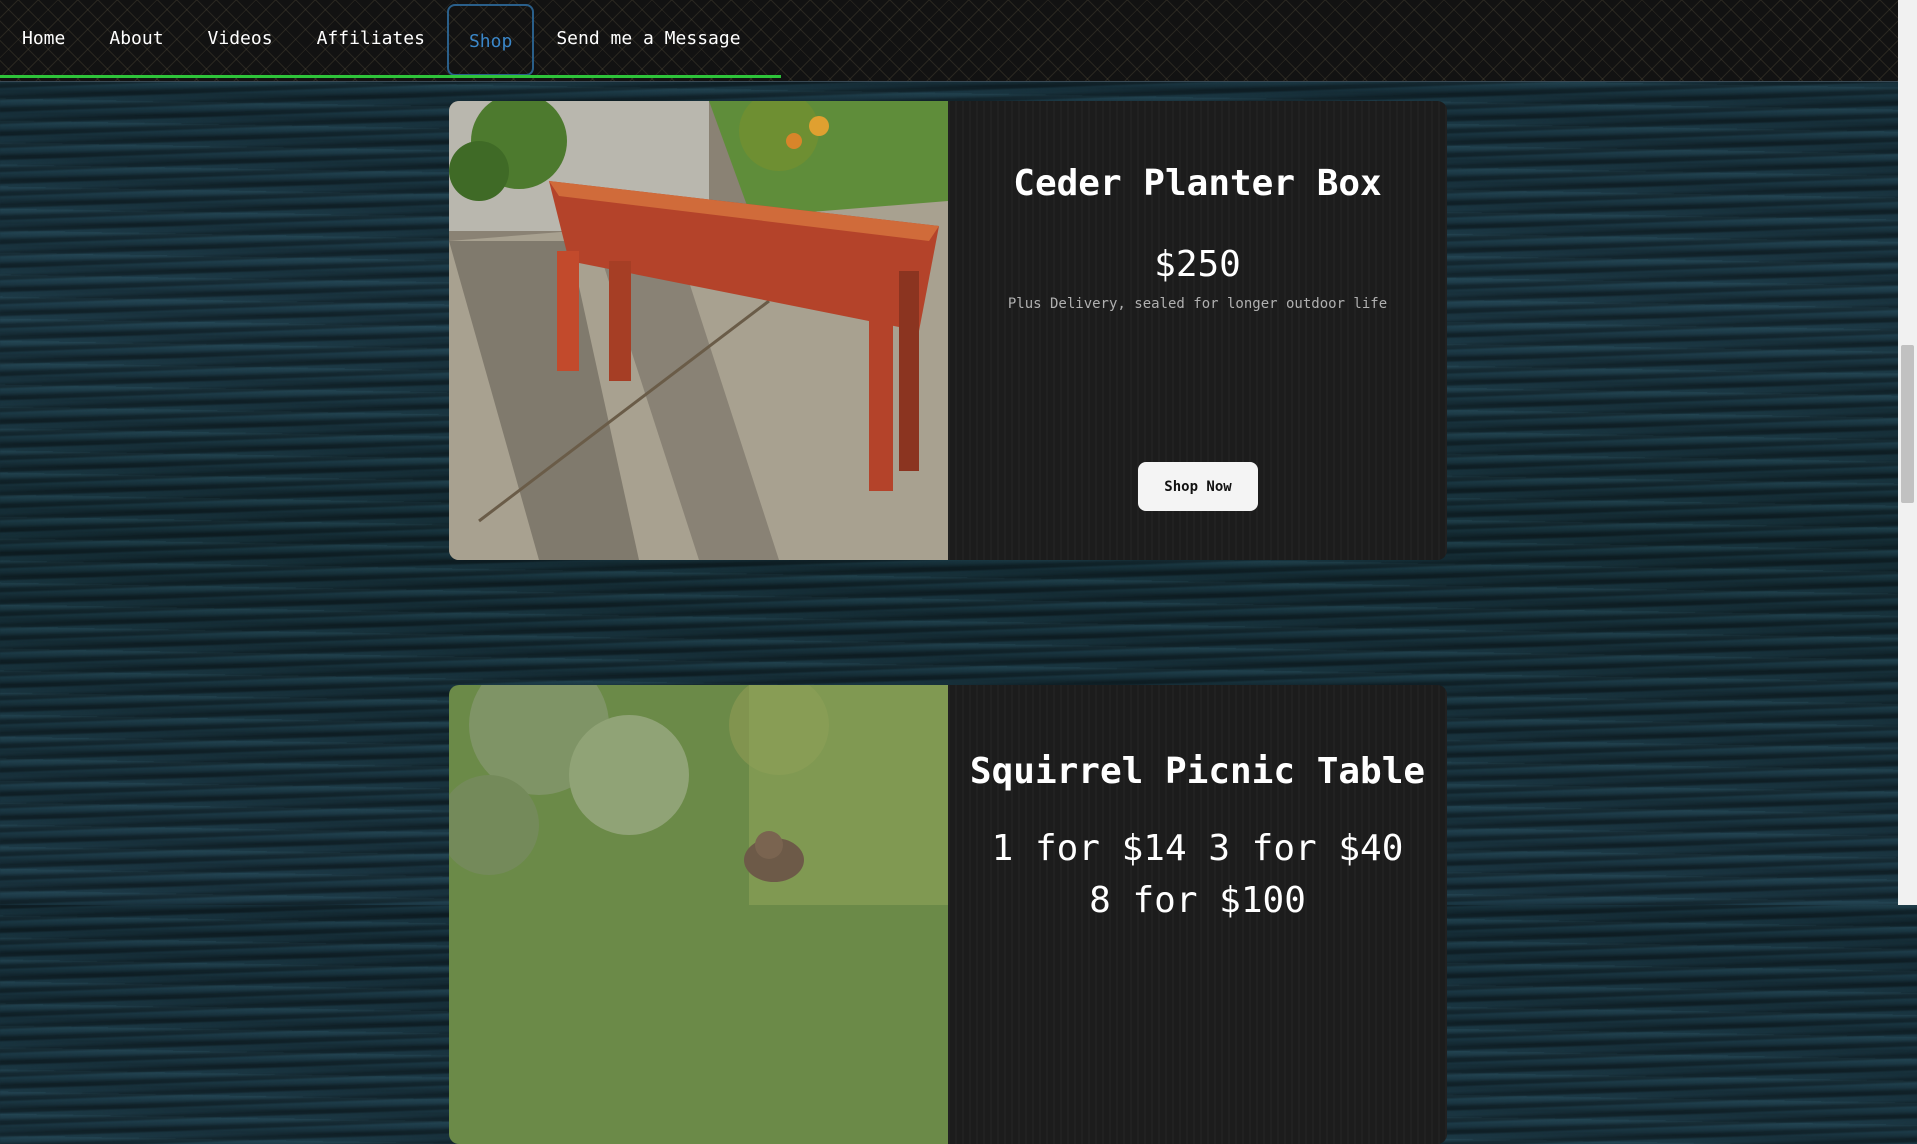 The height and width of the screenshot is (1144, 1917). Describe the element at coordinates (240, 39) in the screenshot. I see `nav-videos: Videos` at that location.